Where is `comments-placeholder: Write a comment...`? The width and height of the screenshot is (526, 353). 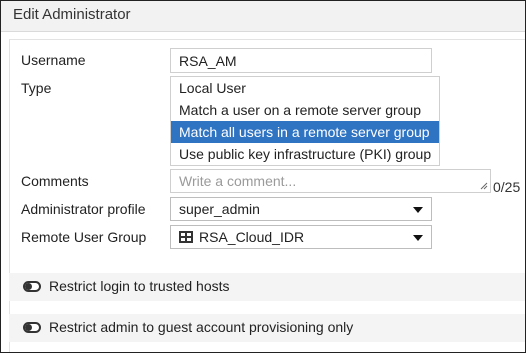 comments-placeholder: Write a comment... is located at coordinates (238, 181).